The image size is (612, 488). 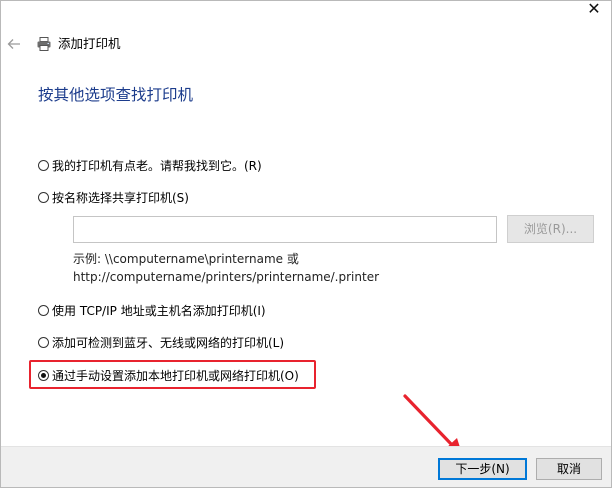 I want to click on shared-printer-name-input, so click(x=285, y=229).